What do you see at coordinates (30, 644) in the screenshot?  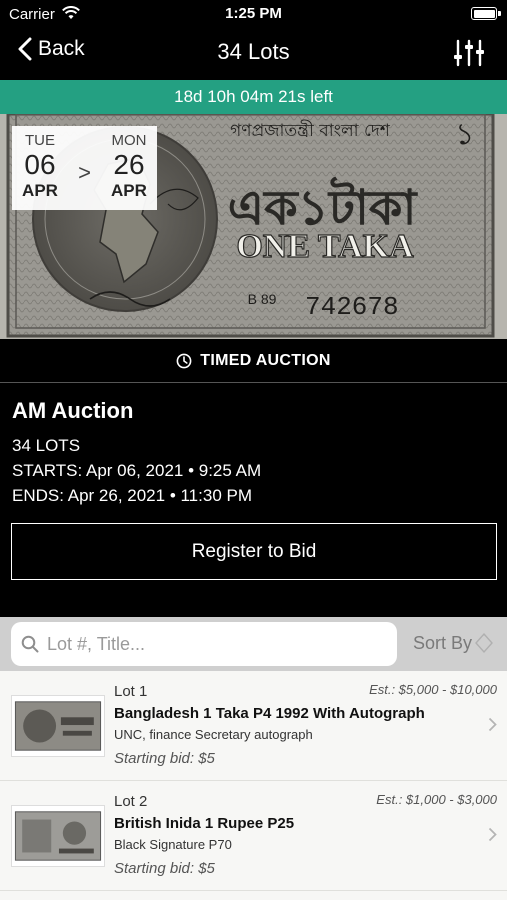 I see `search-icon` at bounding box center [30, 644].